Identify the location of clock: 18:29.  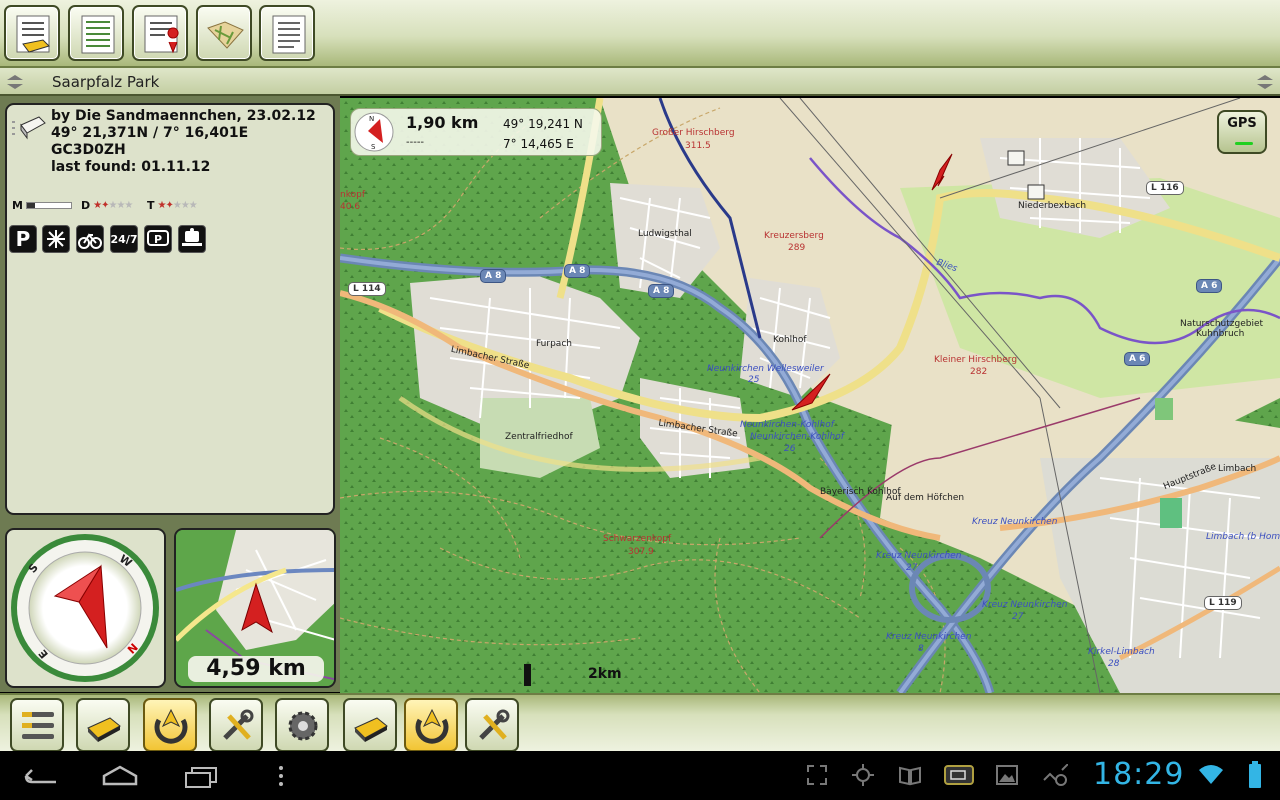
(1139, 774).